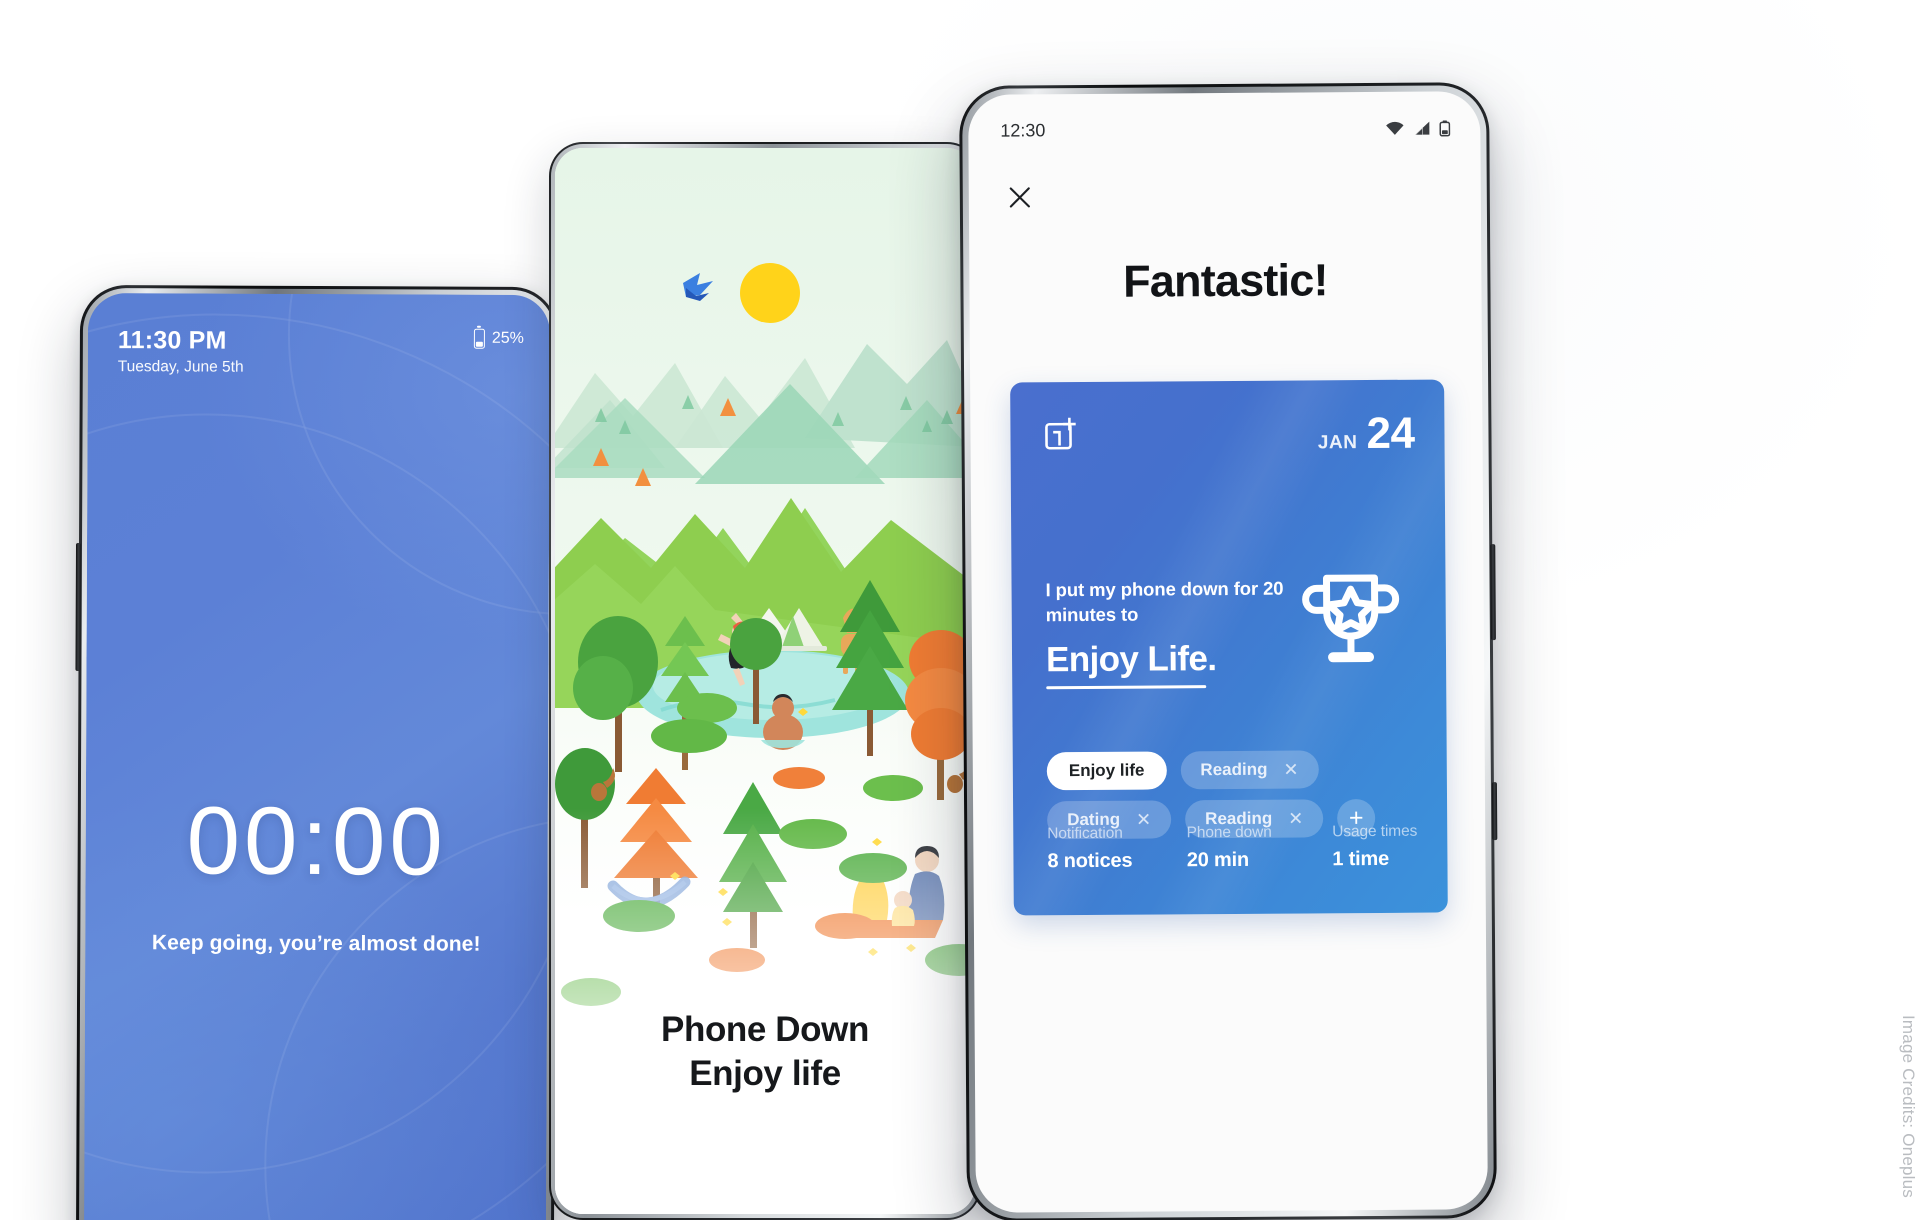 The height and width of the screenshot is (1220, 1924). Describe the element at coordinates (765, 1052) in the screenshot. I see `illustration-caption: Phone Down Enjoy life` at that location.